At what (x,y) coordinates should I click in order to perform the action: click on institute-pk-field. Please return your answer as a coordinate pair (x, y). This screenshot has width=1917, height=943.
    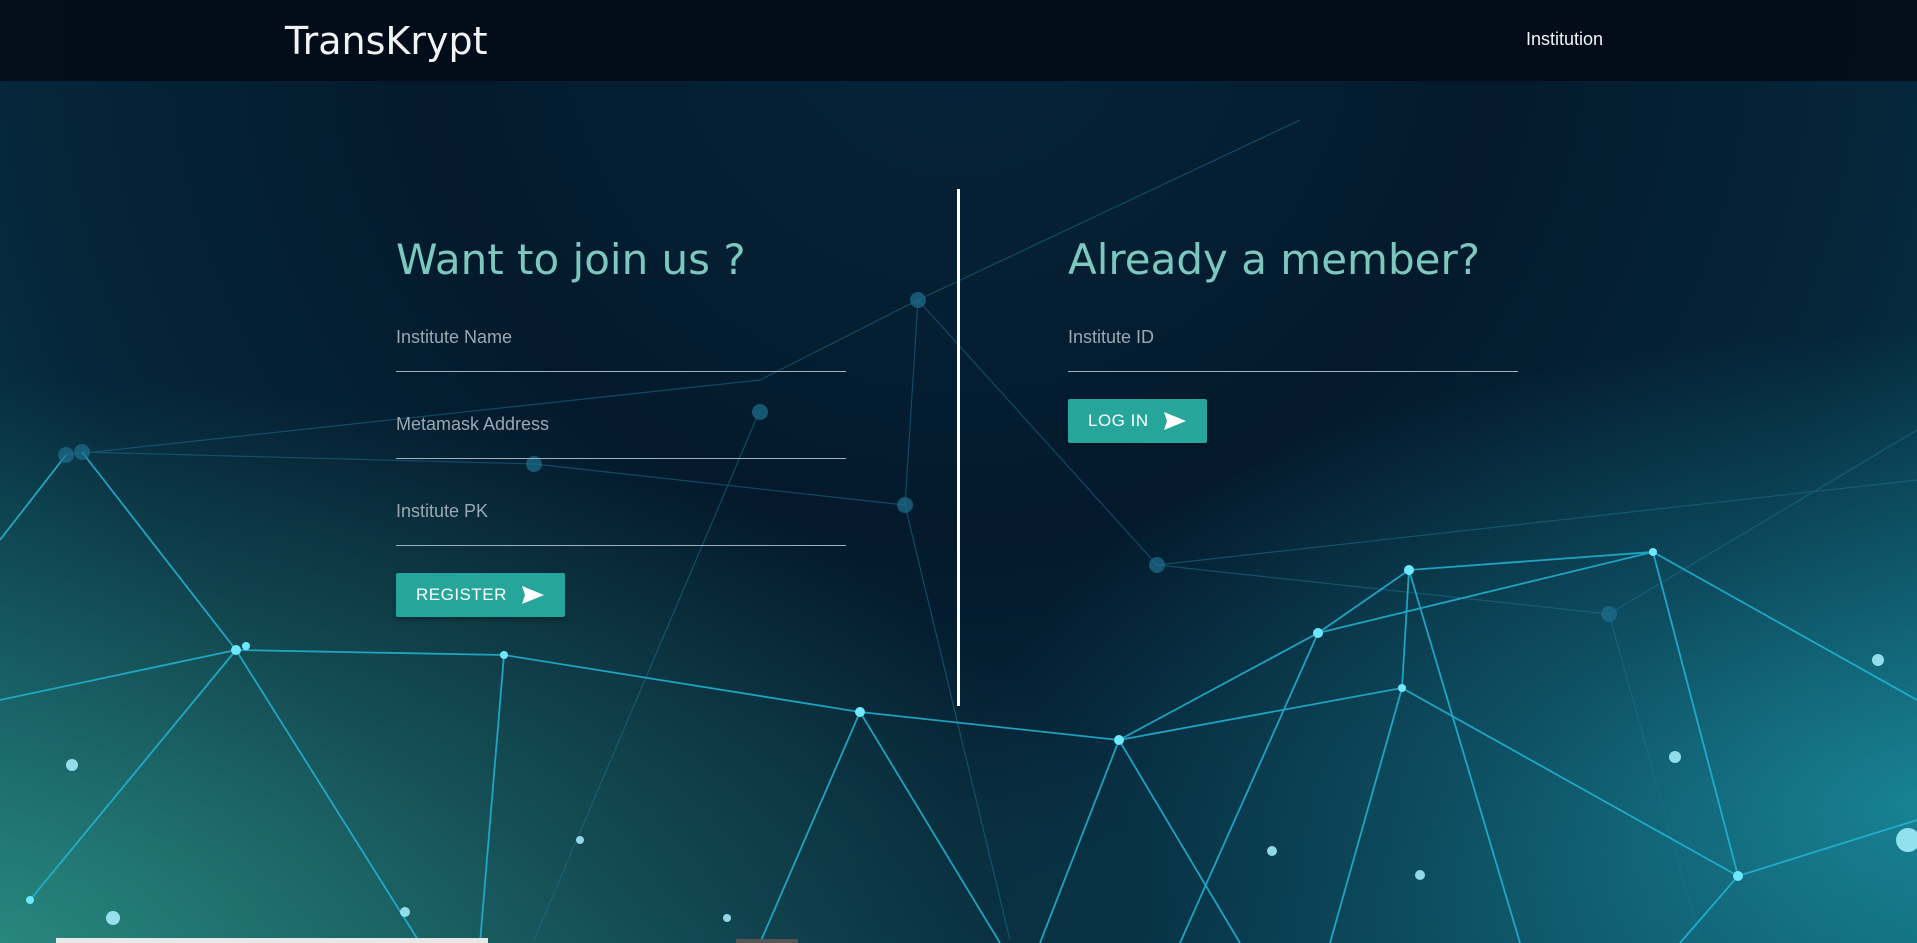
    Looking at the image, I should click on (621, 516).